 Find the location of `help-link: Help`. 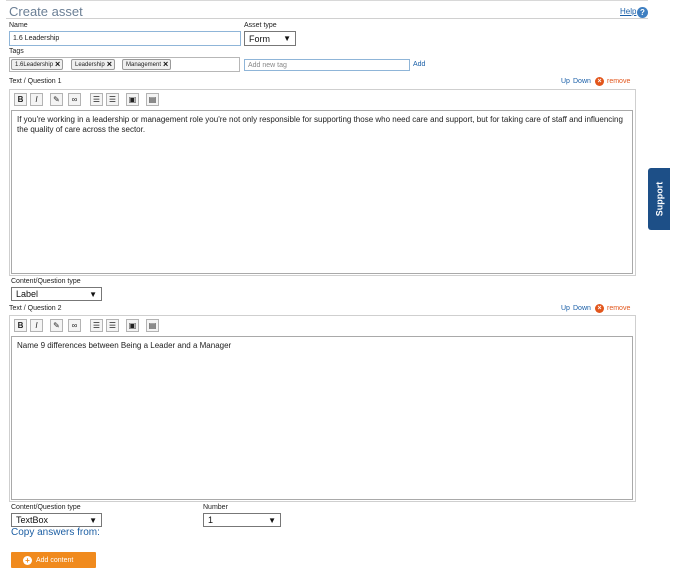

help-link: Help is located at coordinates (628, 11).